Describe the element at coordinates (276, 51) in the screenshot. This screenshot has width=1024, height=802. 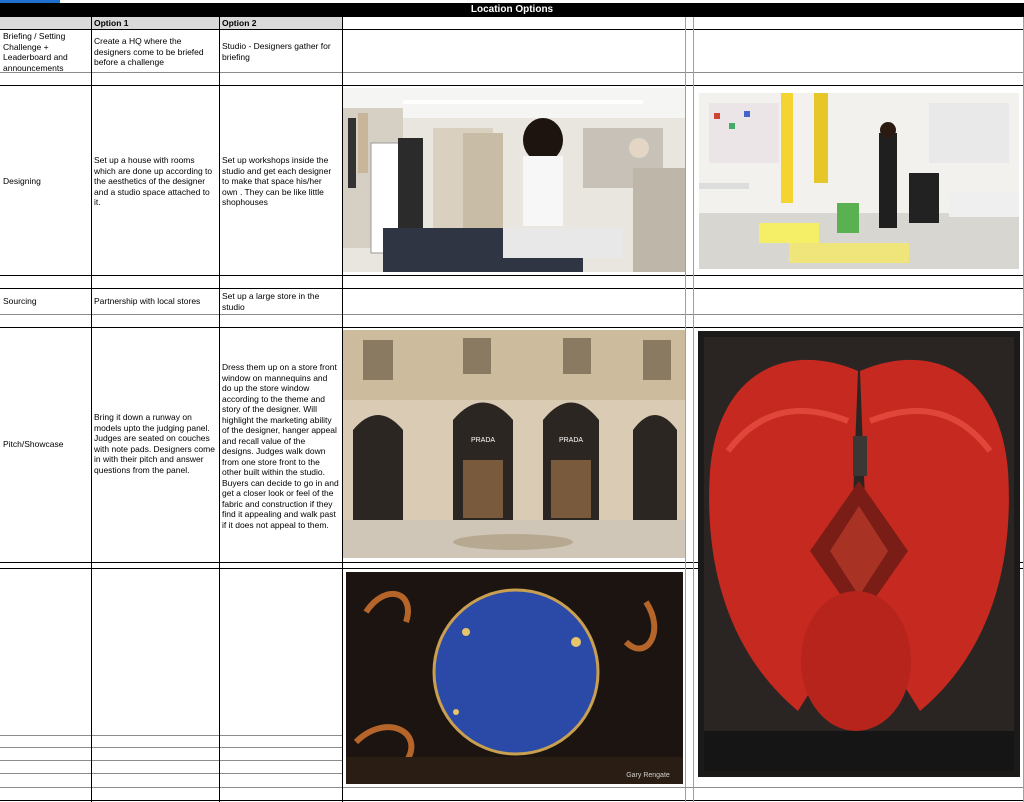
I see `briefing-option-2: Studio - Designers gather for briefing` at that location.